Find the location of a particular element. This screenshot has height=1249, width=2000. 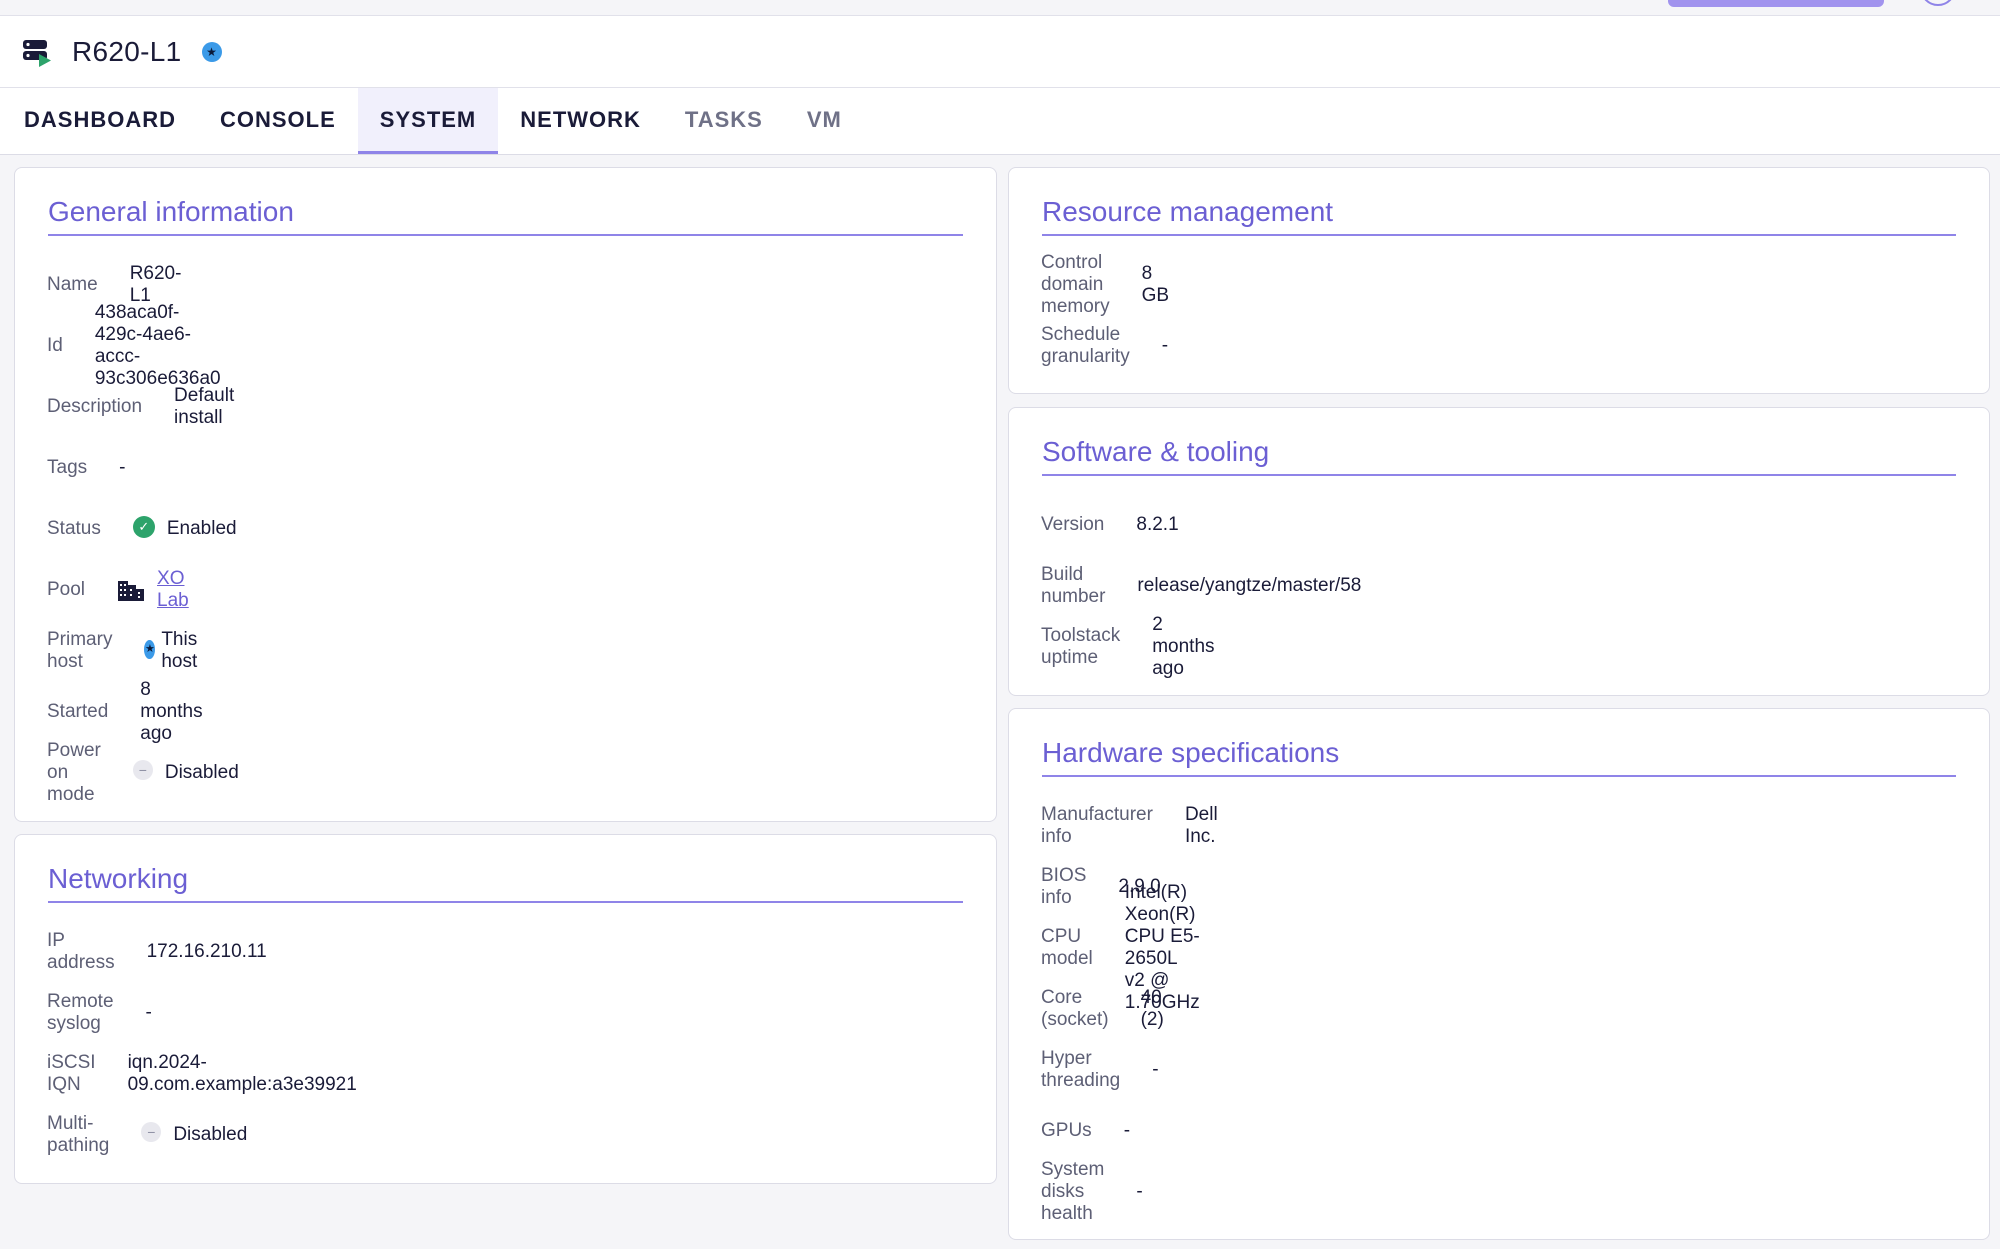

field-label: iSCSI IQN is located at coordinates (71, 1073).